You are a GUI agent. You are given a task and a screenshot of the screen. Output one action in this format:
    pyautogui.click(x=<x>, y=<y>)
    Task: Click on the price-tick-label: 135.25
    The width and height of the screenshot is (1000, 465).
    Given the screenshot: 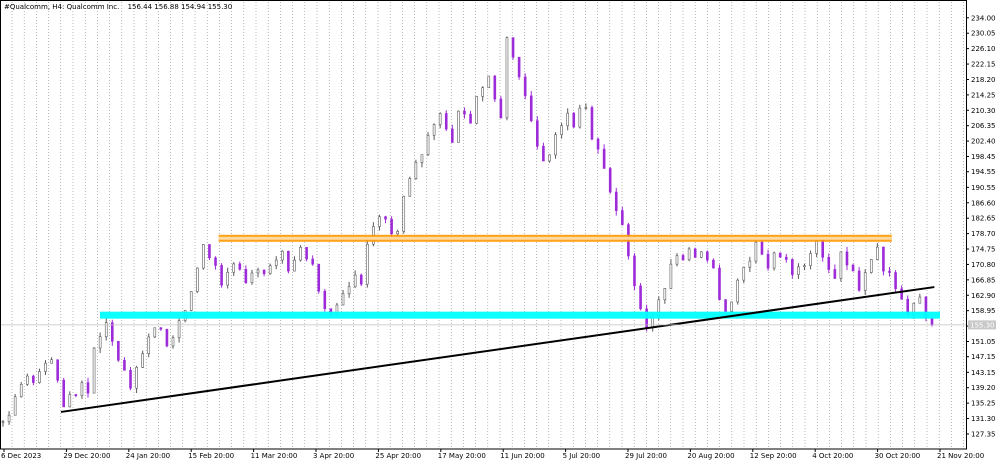 What is the action you would take?
    pyautogui.click(x=983, y=404)
    